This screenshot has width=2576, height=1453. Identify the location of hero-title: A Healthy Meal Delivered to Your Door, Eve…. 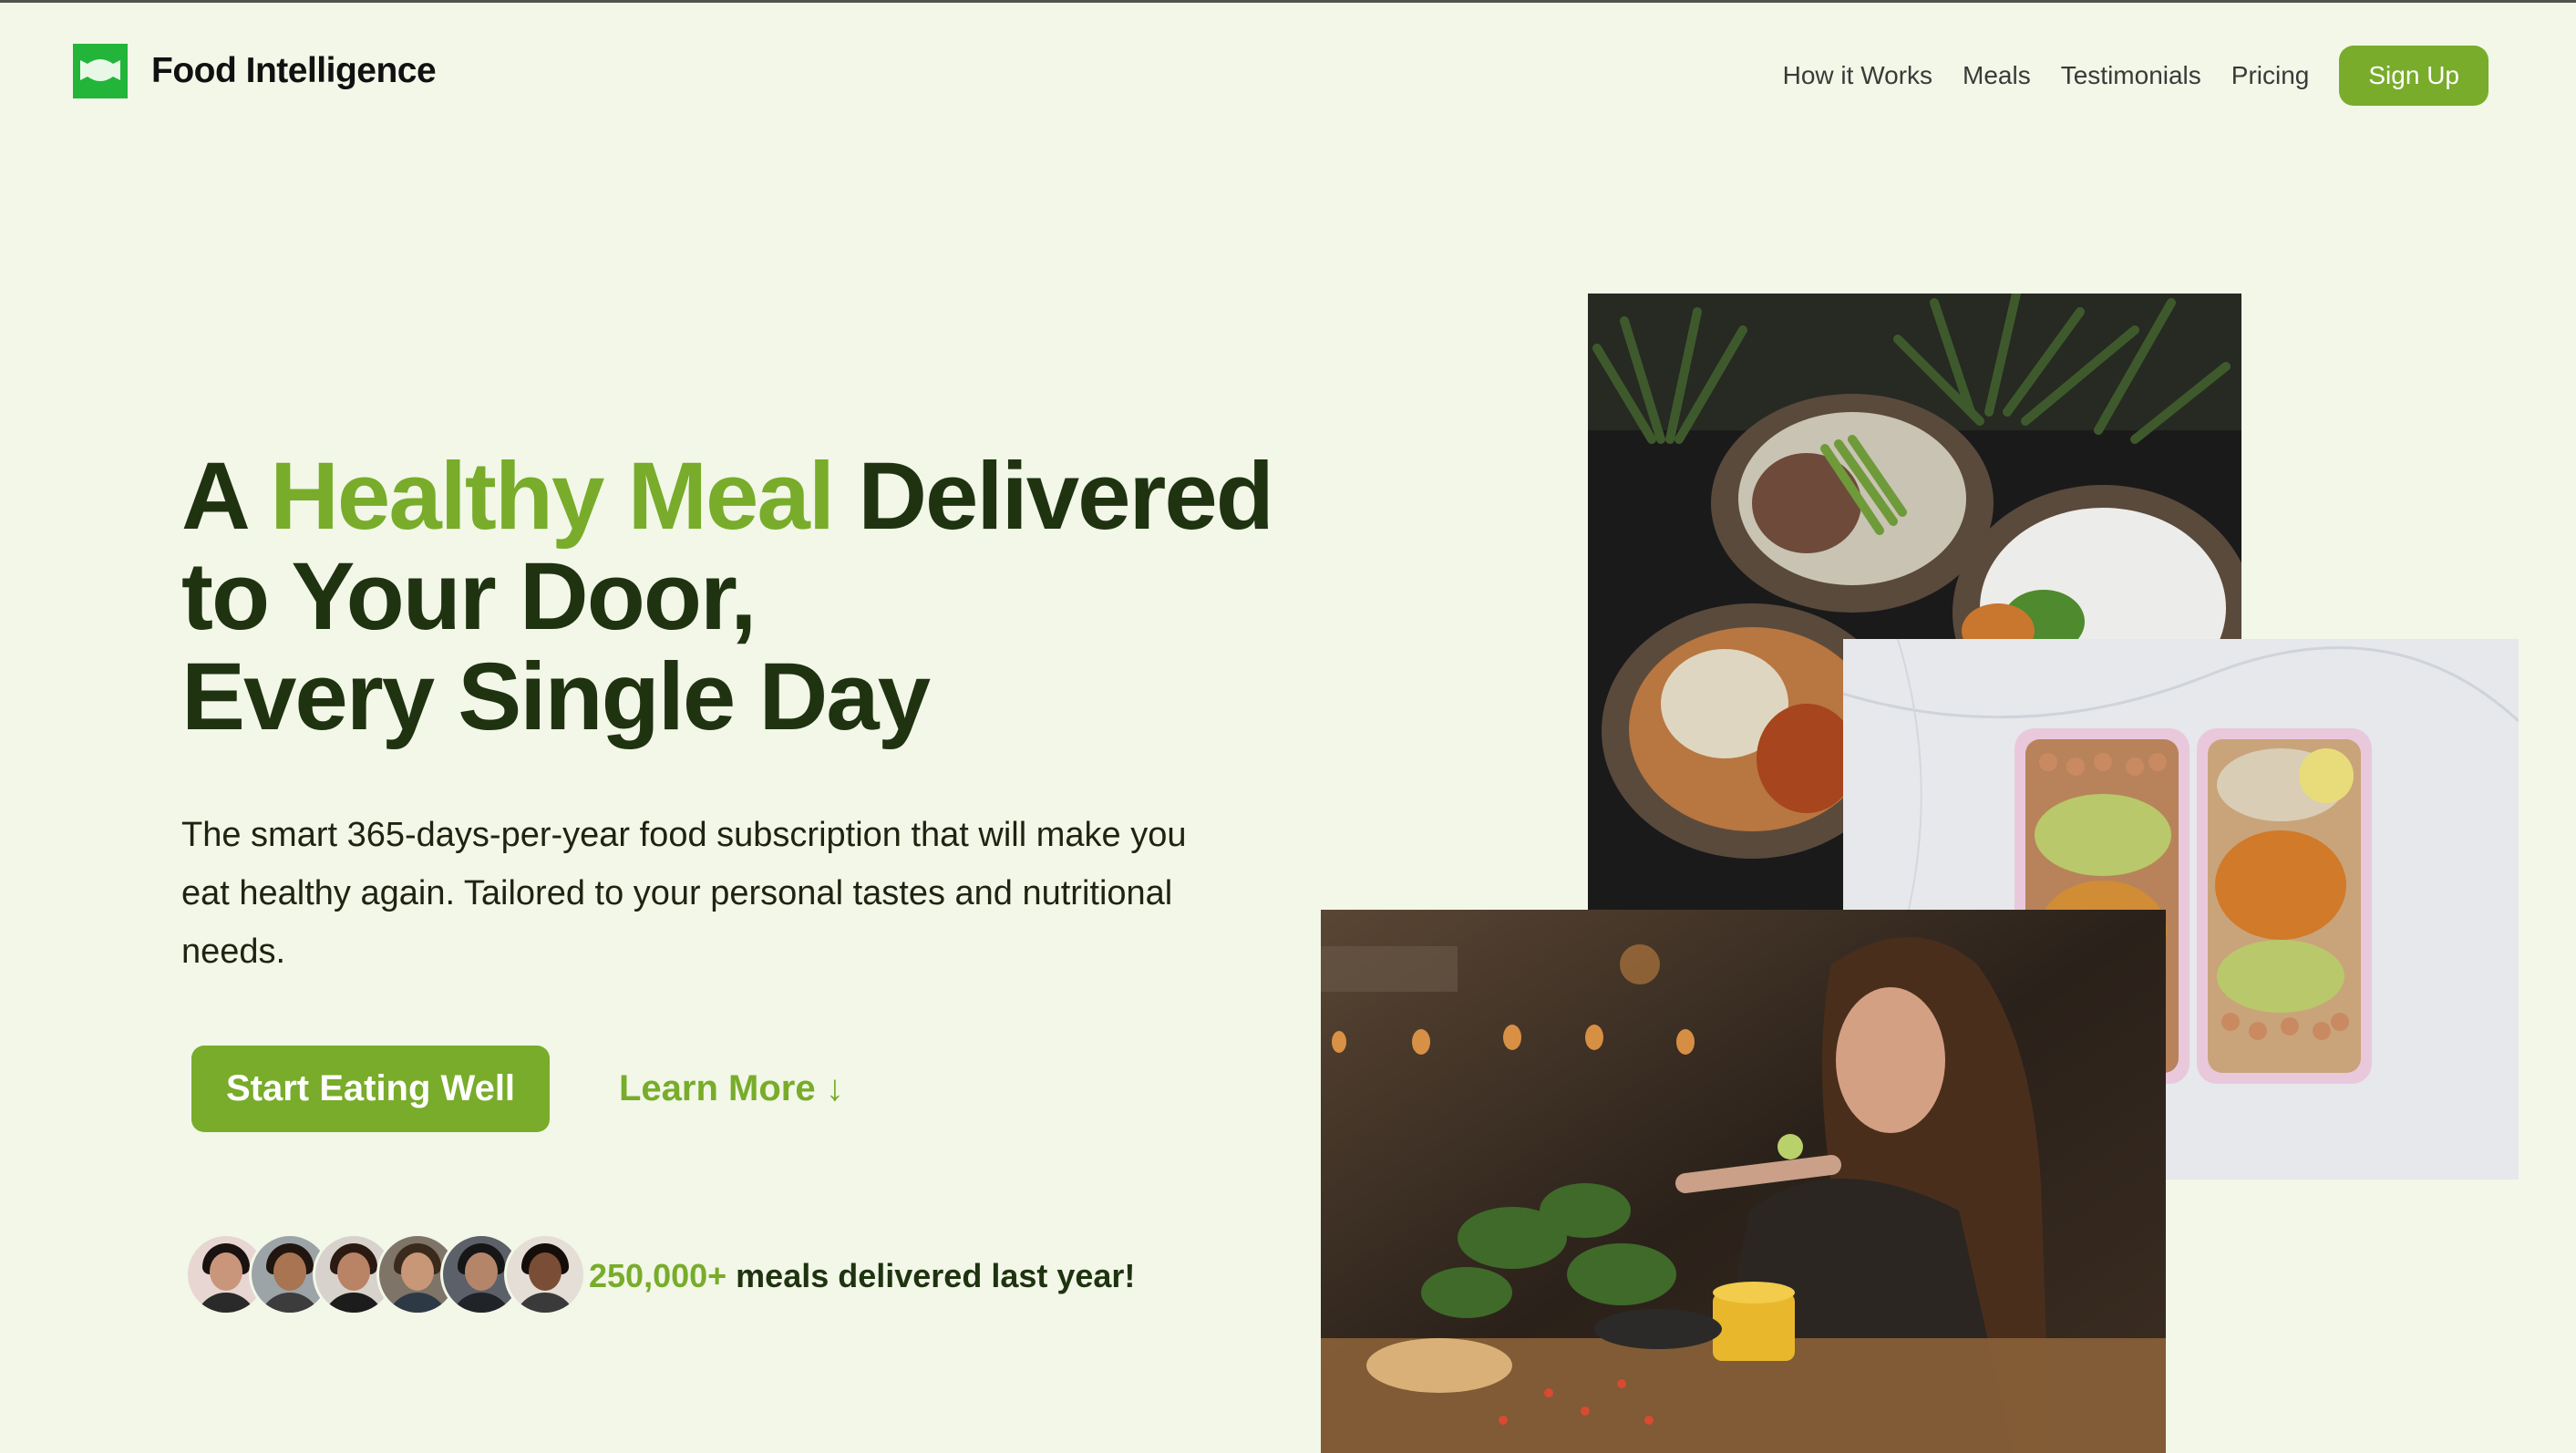
(773, 597).